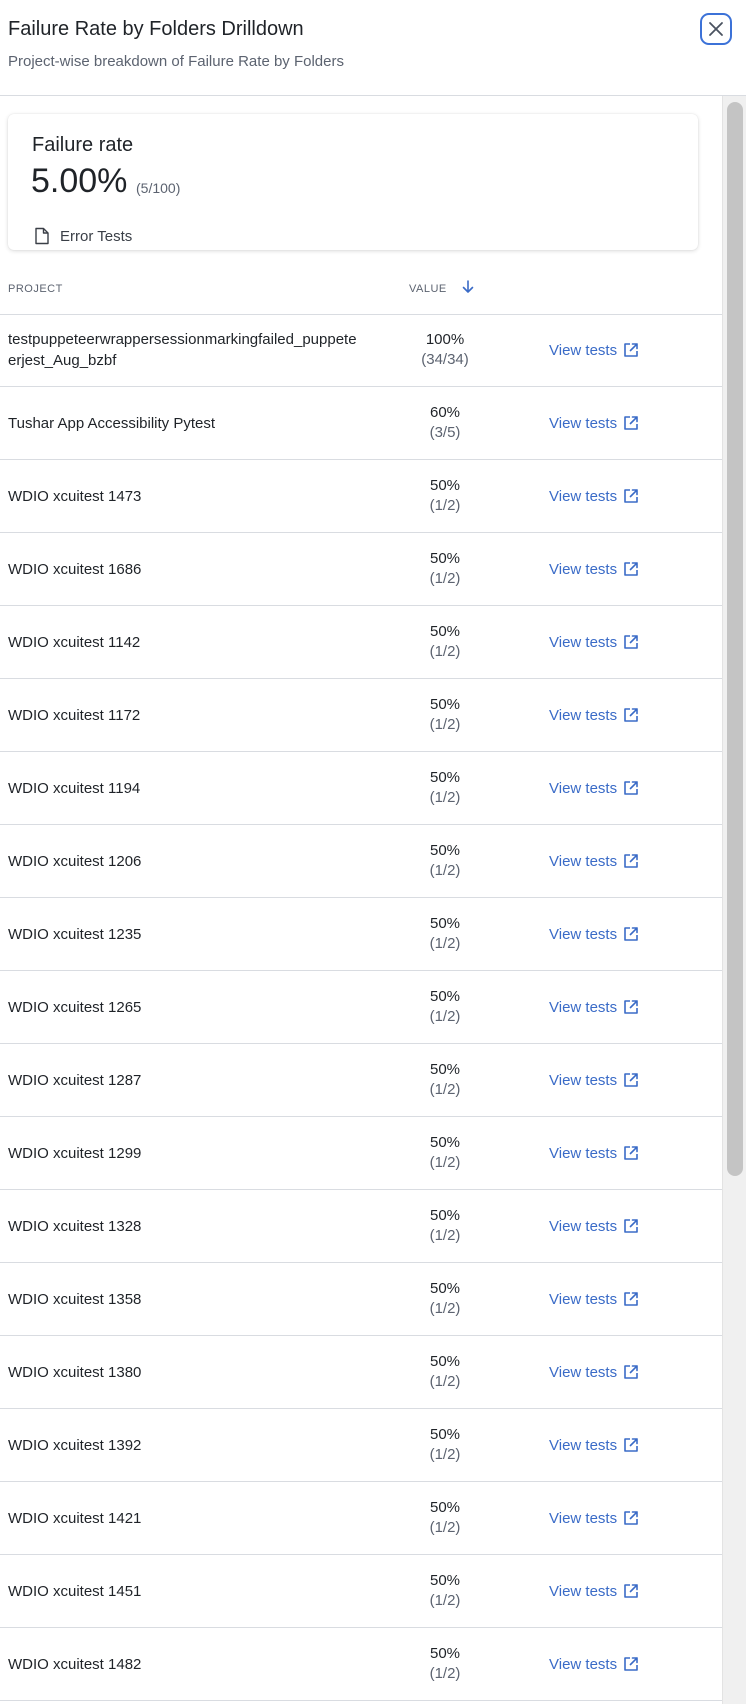 The image size is (746, 1704). I want to click on failure-percent: 100%, so click(445, 339).